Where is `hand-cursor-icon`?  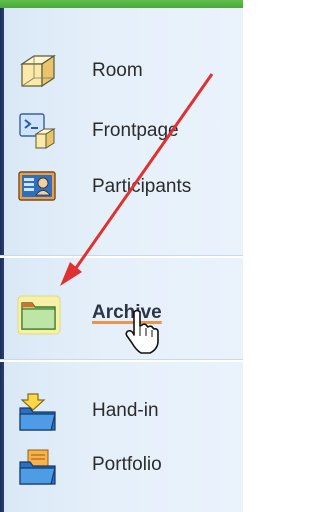
hand-cursor-icon is located at coordinates (142, 331).